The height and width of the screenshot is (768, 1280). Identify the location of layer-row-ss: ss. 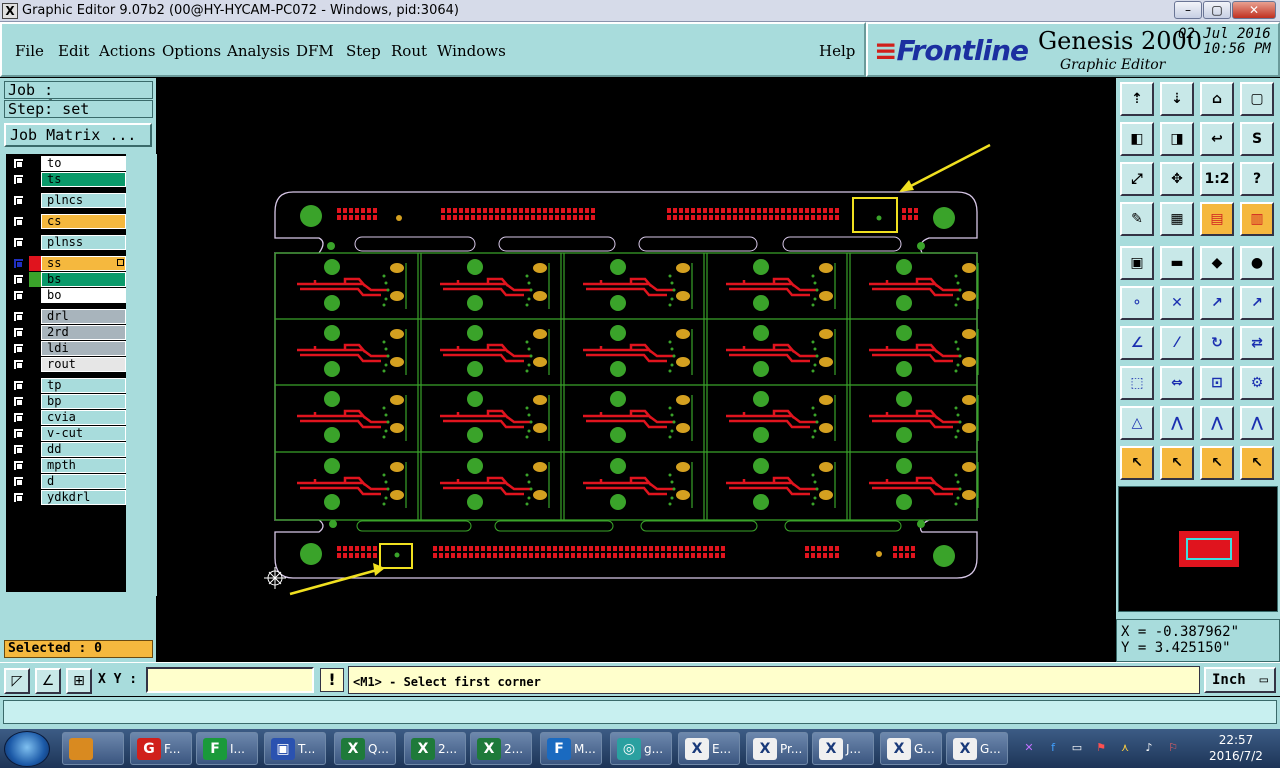
(68, 263).